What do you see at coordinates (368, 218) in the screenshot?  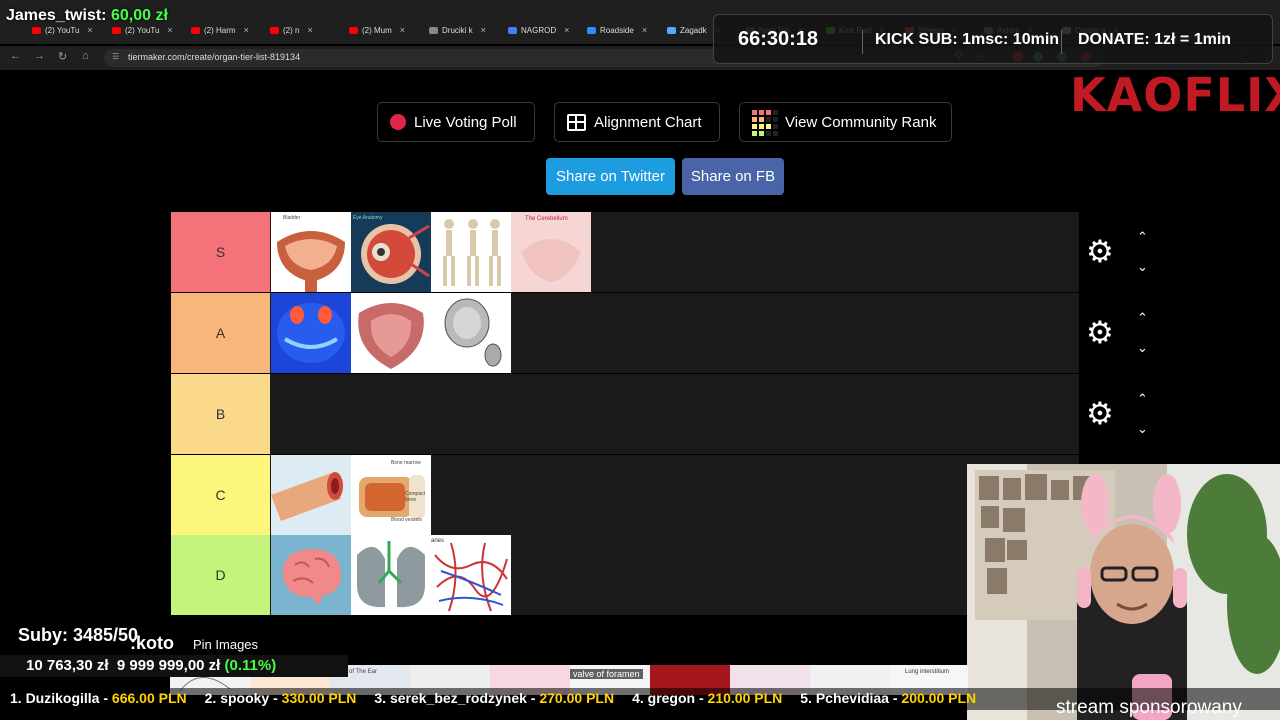 I see `eye-caption: Eye Anatomy` at bounding box center [368, 218].